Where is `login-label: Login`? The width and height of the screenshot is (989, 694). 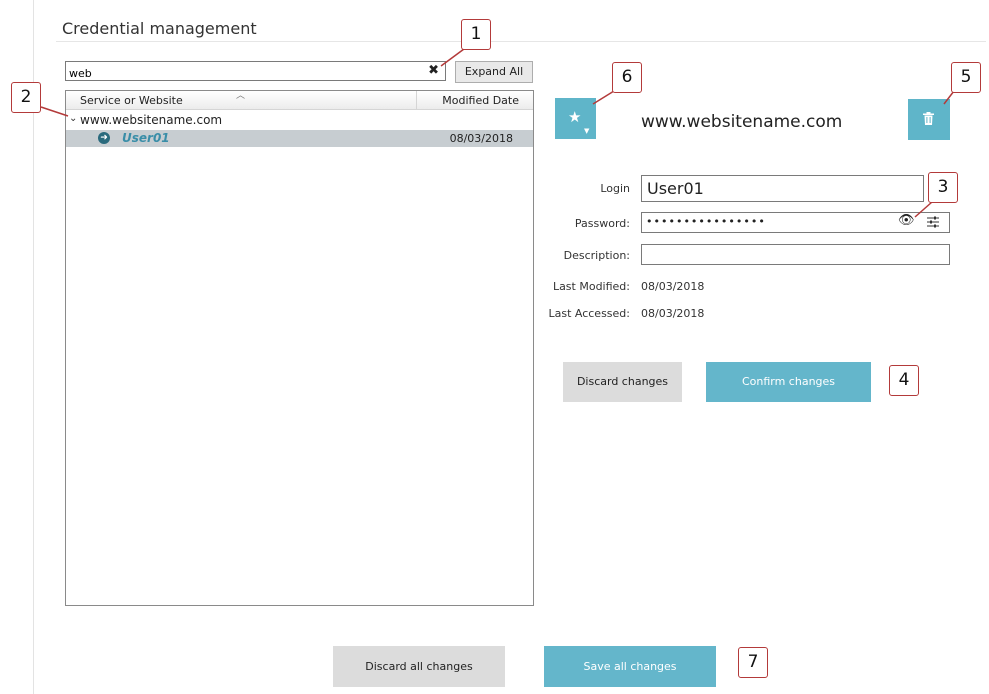
login-label: Login is located at coordinates (615, 188).